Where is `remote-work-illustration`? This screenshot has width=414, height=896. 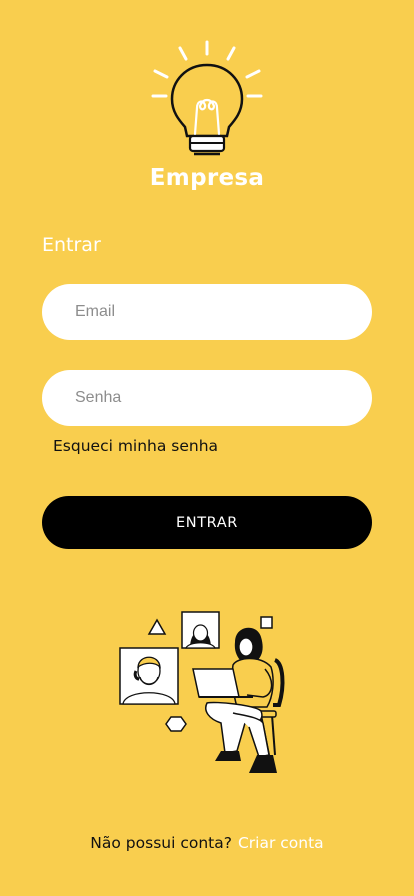
remote-work-illustration is located at coordinates (202, 692).